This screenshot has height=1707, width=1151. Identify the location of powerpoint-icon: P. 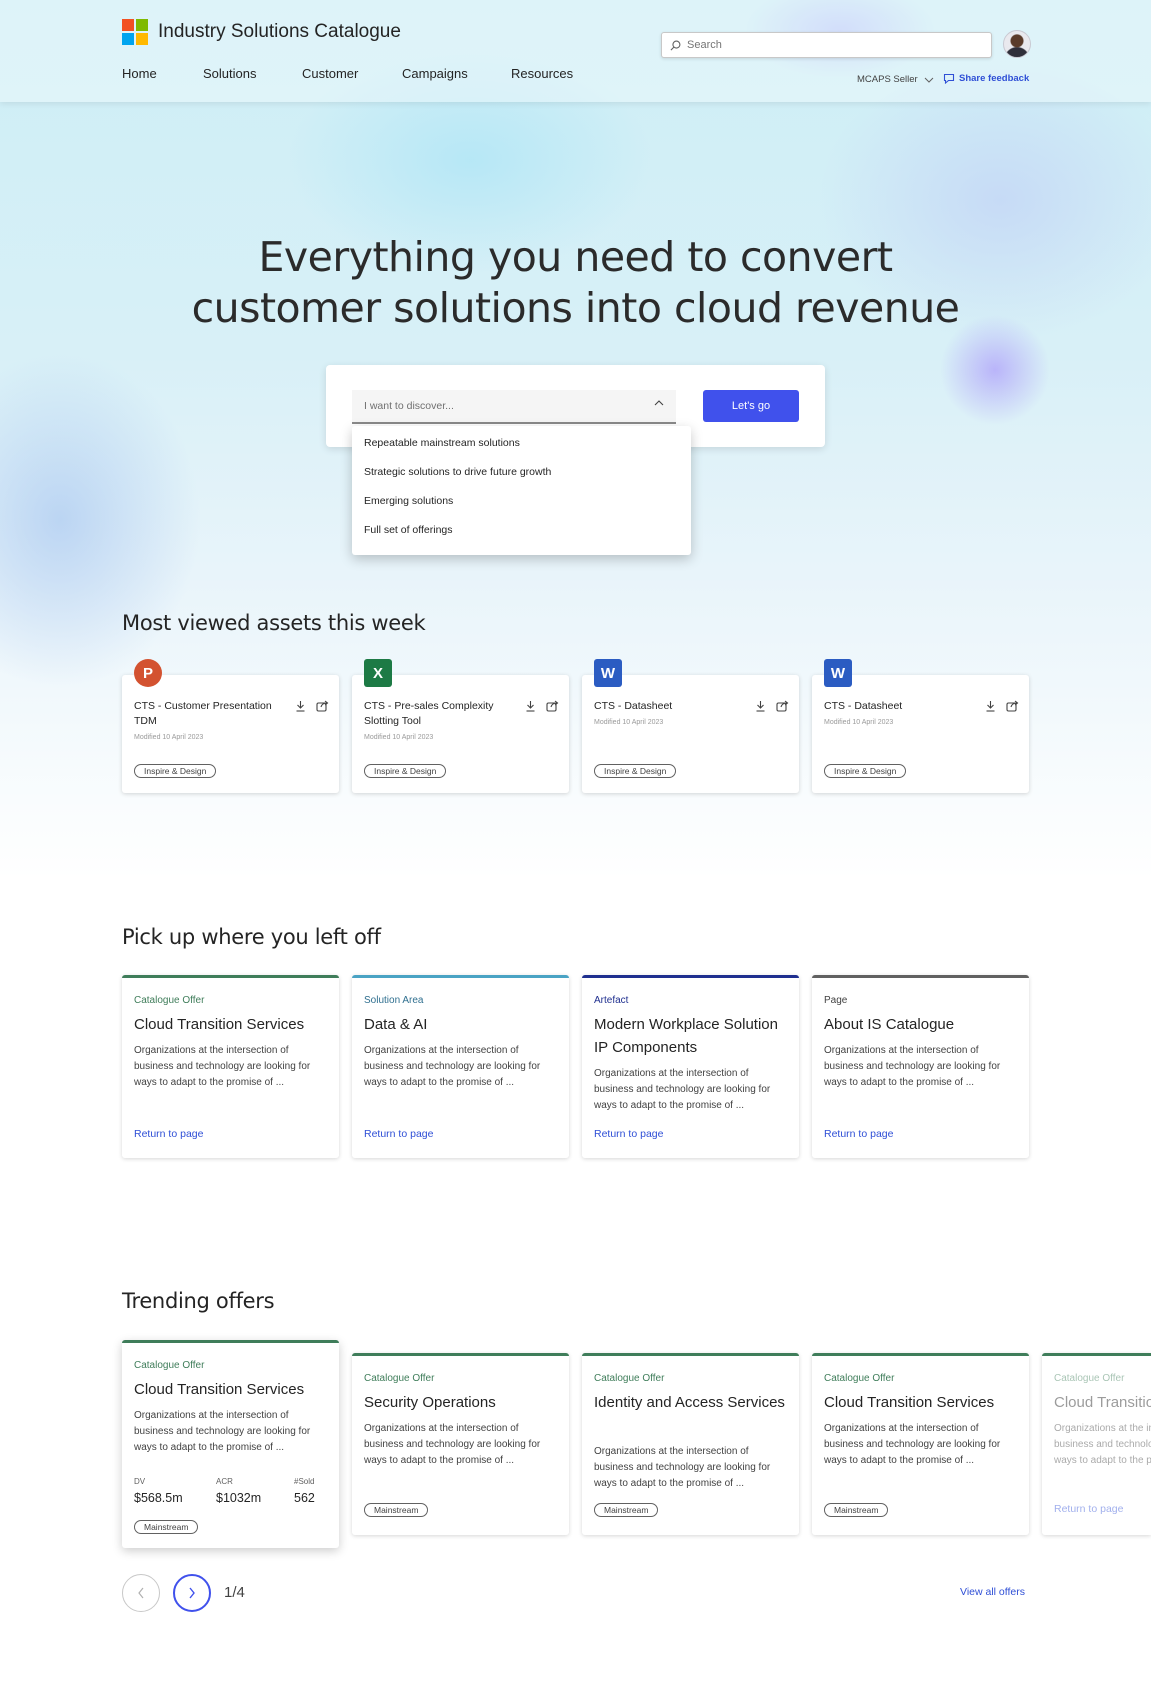
(148, 673).